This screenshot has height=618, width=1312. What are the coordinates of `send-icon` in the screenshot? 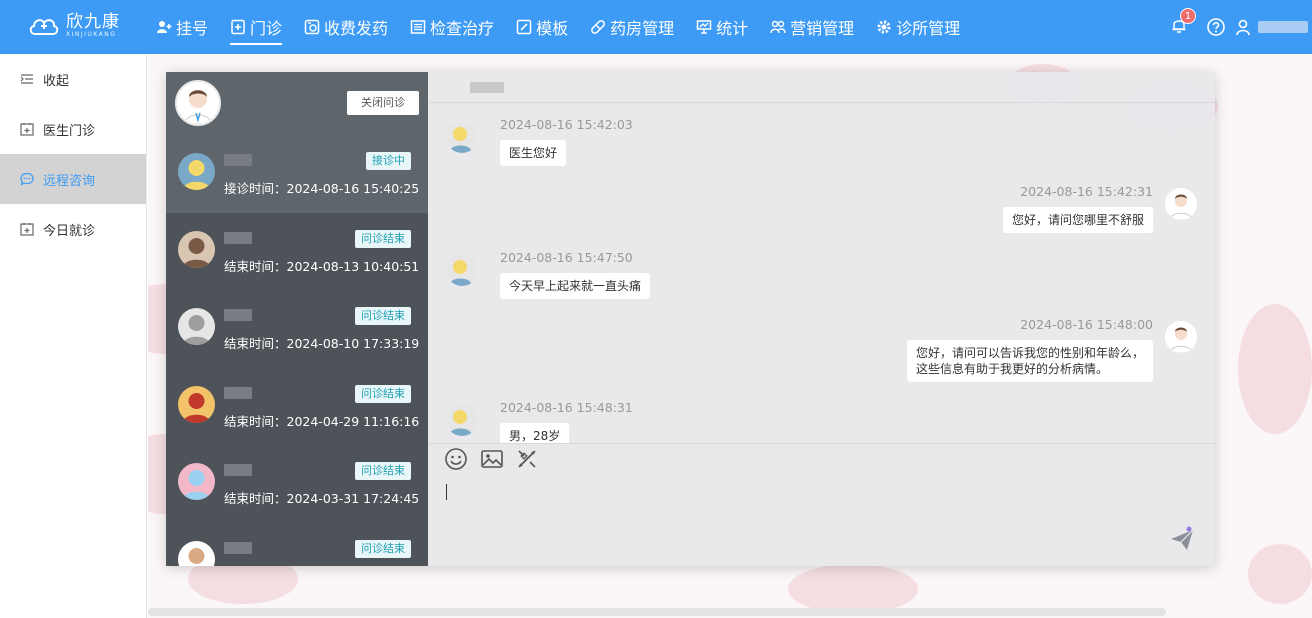 It's located at (1182, 539).